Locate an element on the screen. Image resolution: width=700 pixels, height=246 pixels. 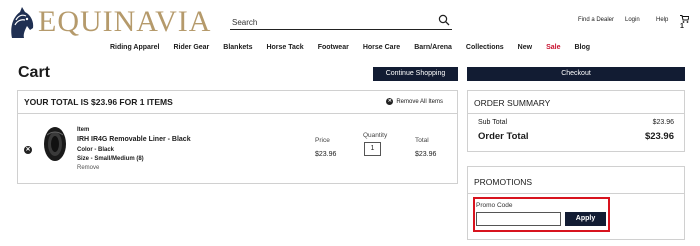
price-value: $23.96 is located at coordinates (326, 154).